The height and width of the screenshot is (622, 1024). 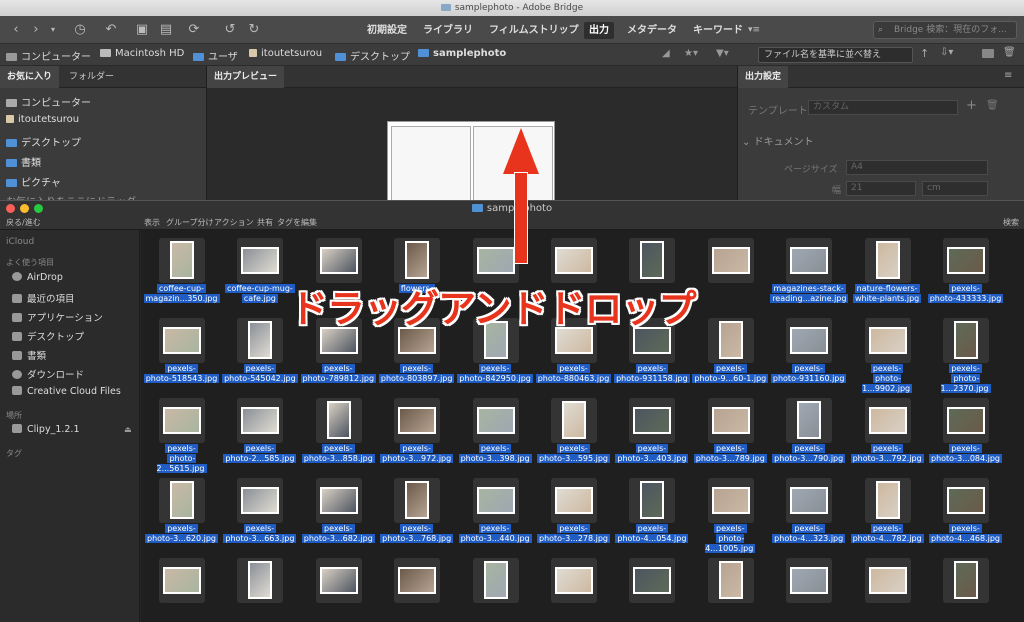 I want to click on edit-tags-button: タグを編集, so click(x=297, y=222).